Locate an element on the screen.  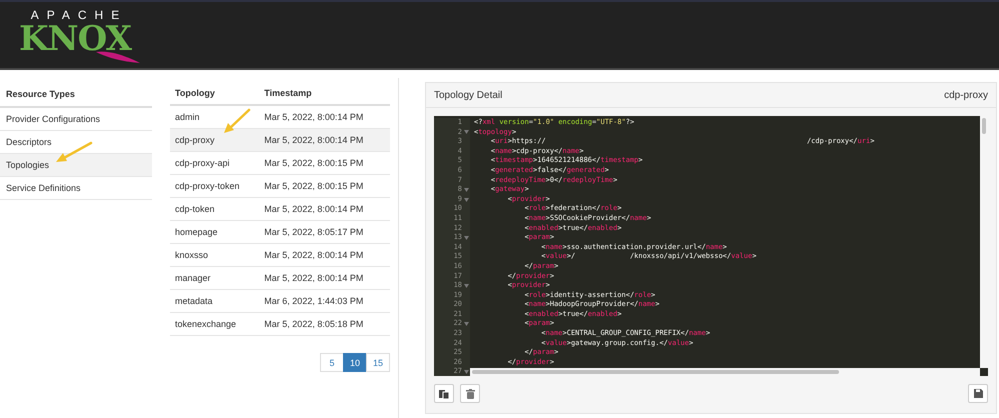
save-button is located at coordinates (978, 393).